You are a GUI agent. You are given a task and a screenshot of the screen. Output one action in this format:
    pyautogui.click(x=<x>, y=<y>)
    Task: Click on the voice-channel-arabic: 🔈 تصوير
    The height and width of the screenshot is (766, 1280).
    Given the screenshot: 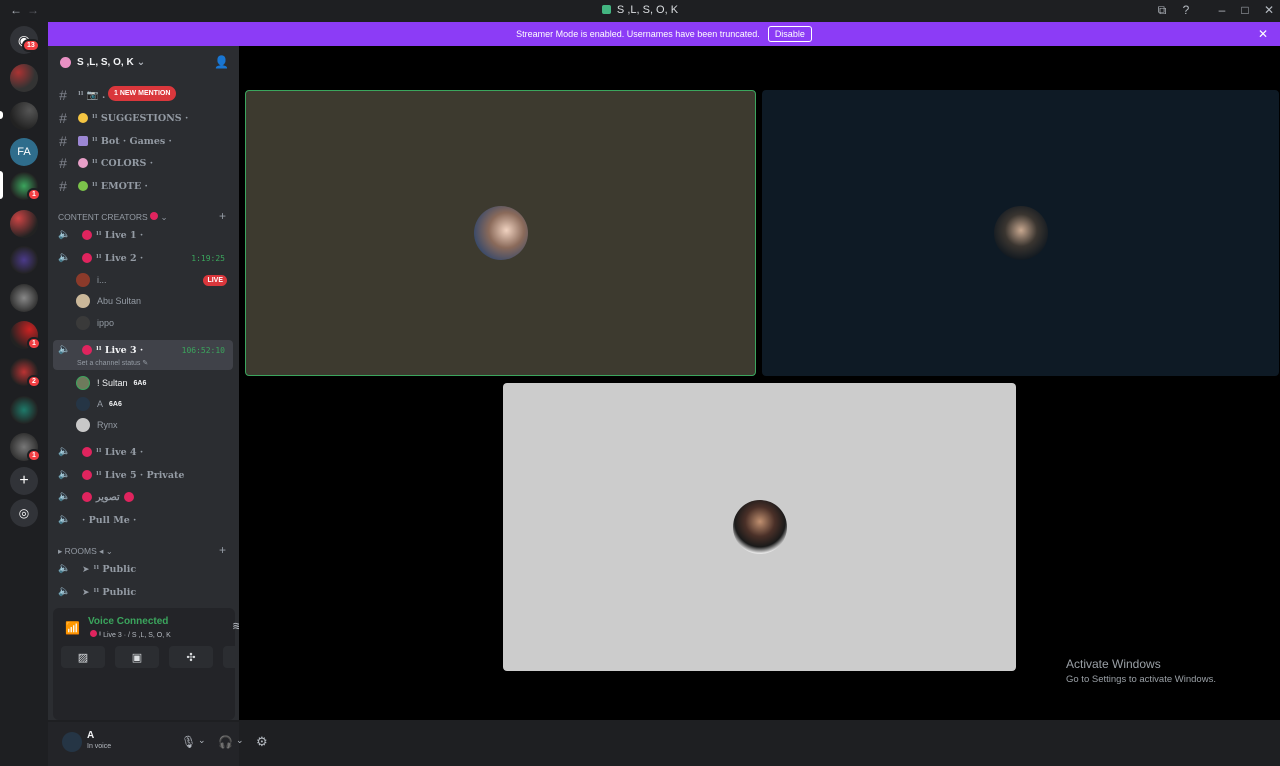 What is the action you would take?
    pyautogui.click(x=143, y=497)
    